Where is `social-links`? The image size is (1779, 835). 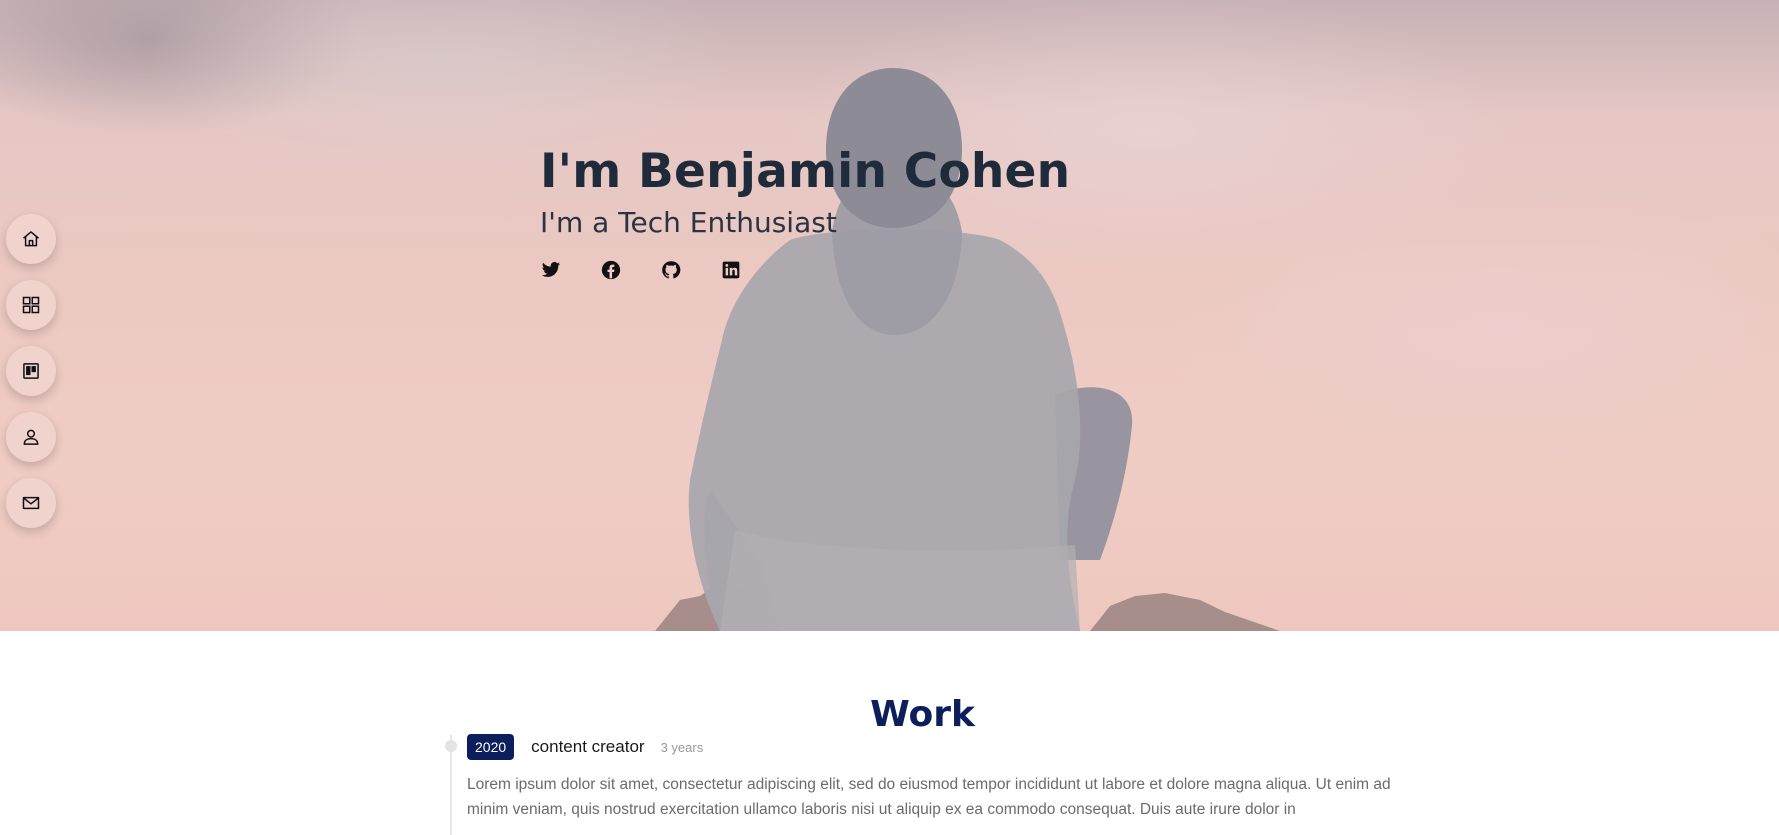
social-links is located at coordinates (805, 270).